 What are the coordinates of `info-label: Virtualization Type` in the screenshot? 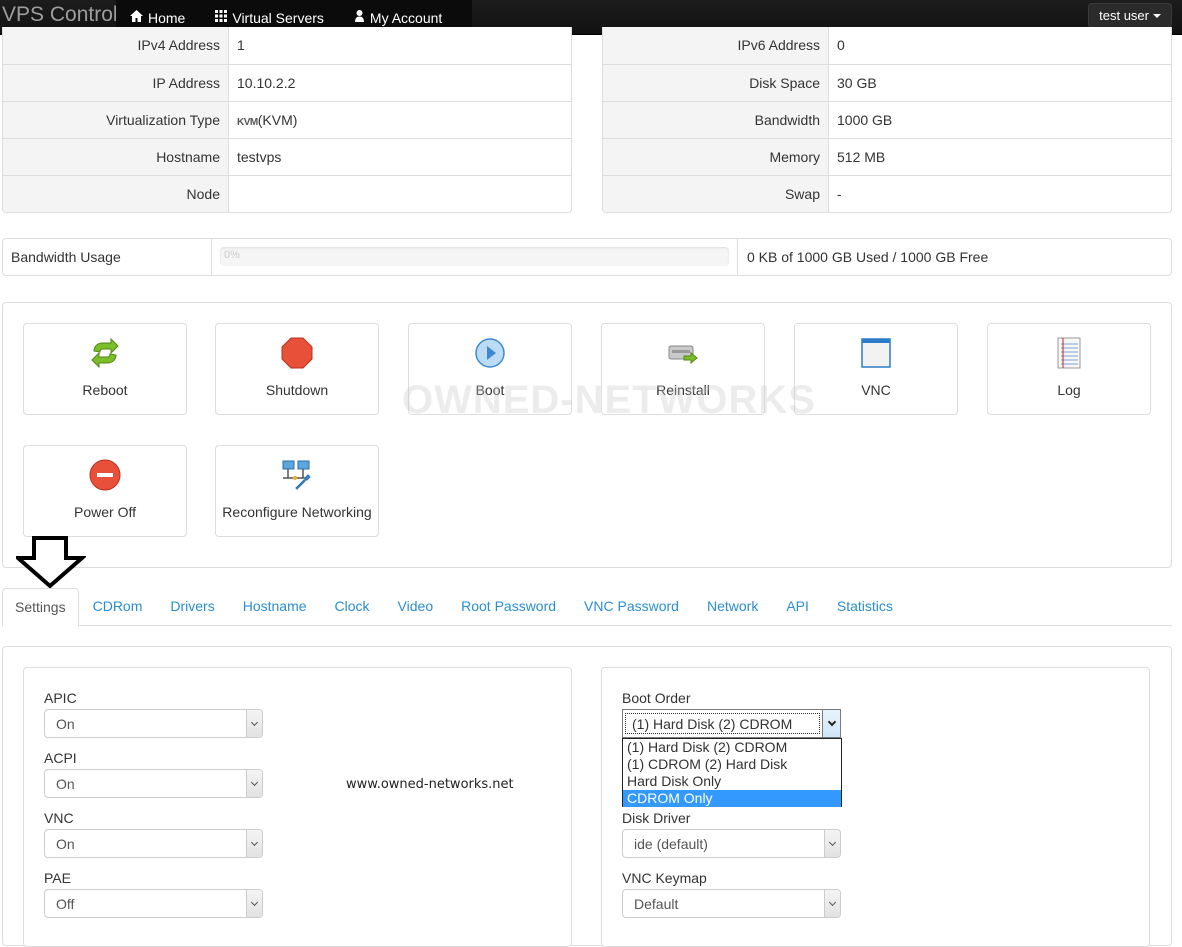 It's located at (116, 120).